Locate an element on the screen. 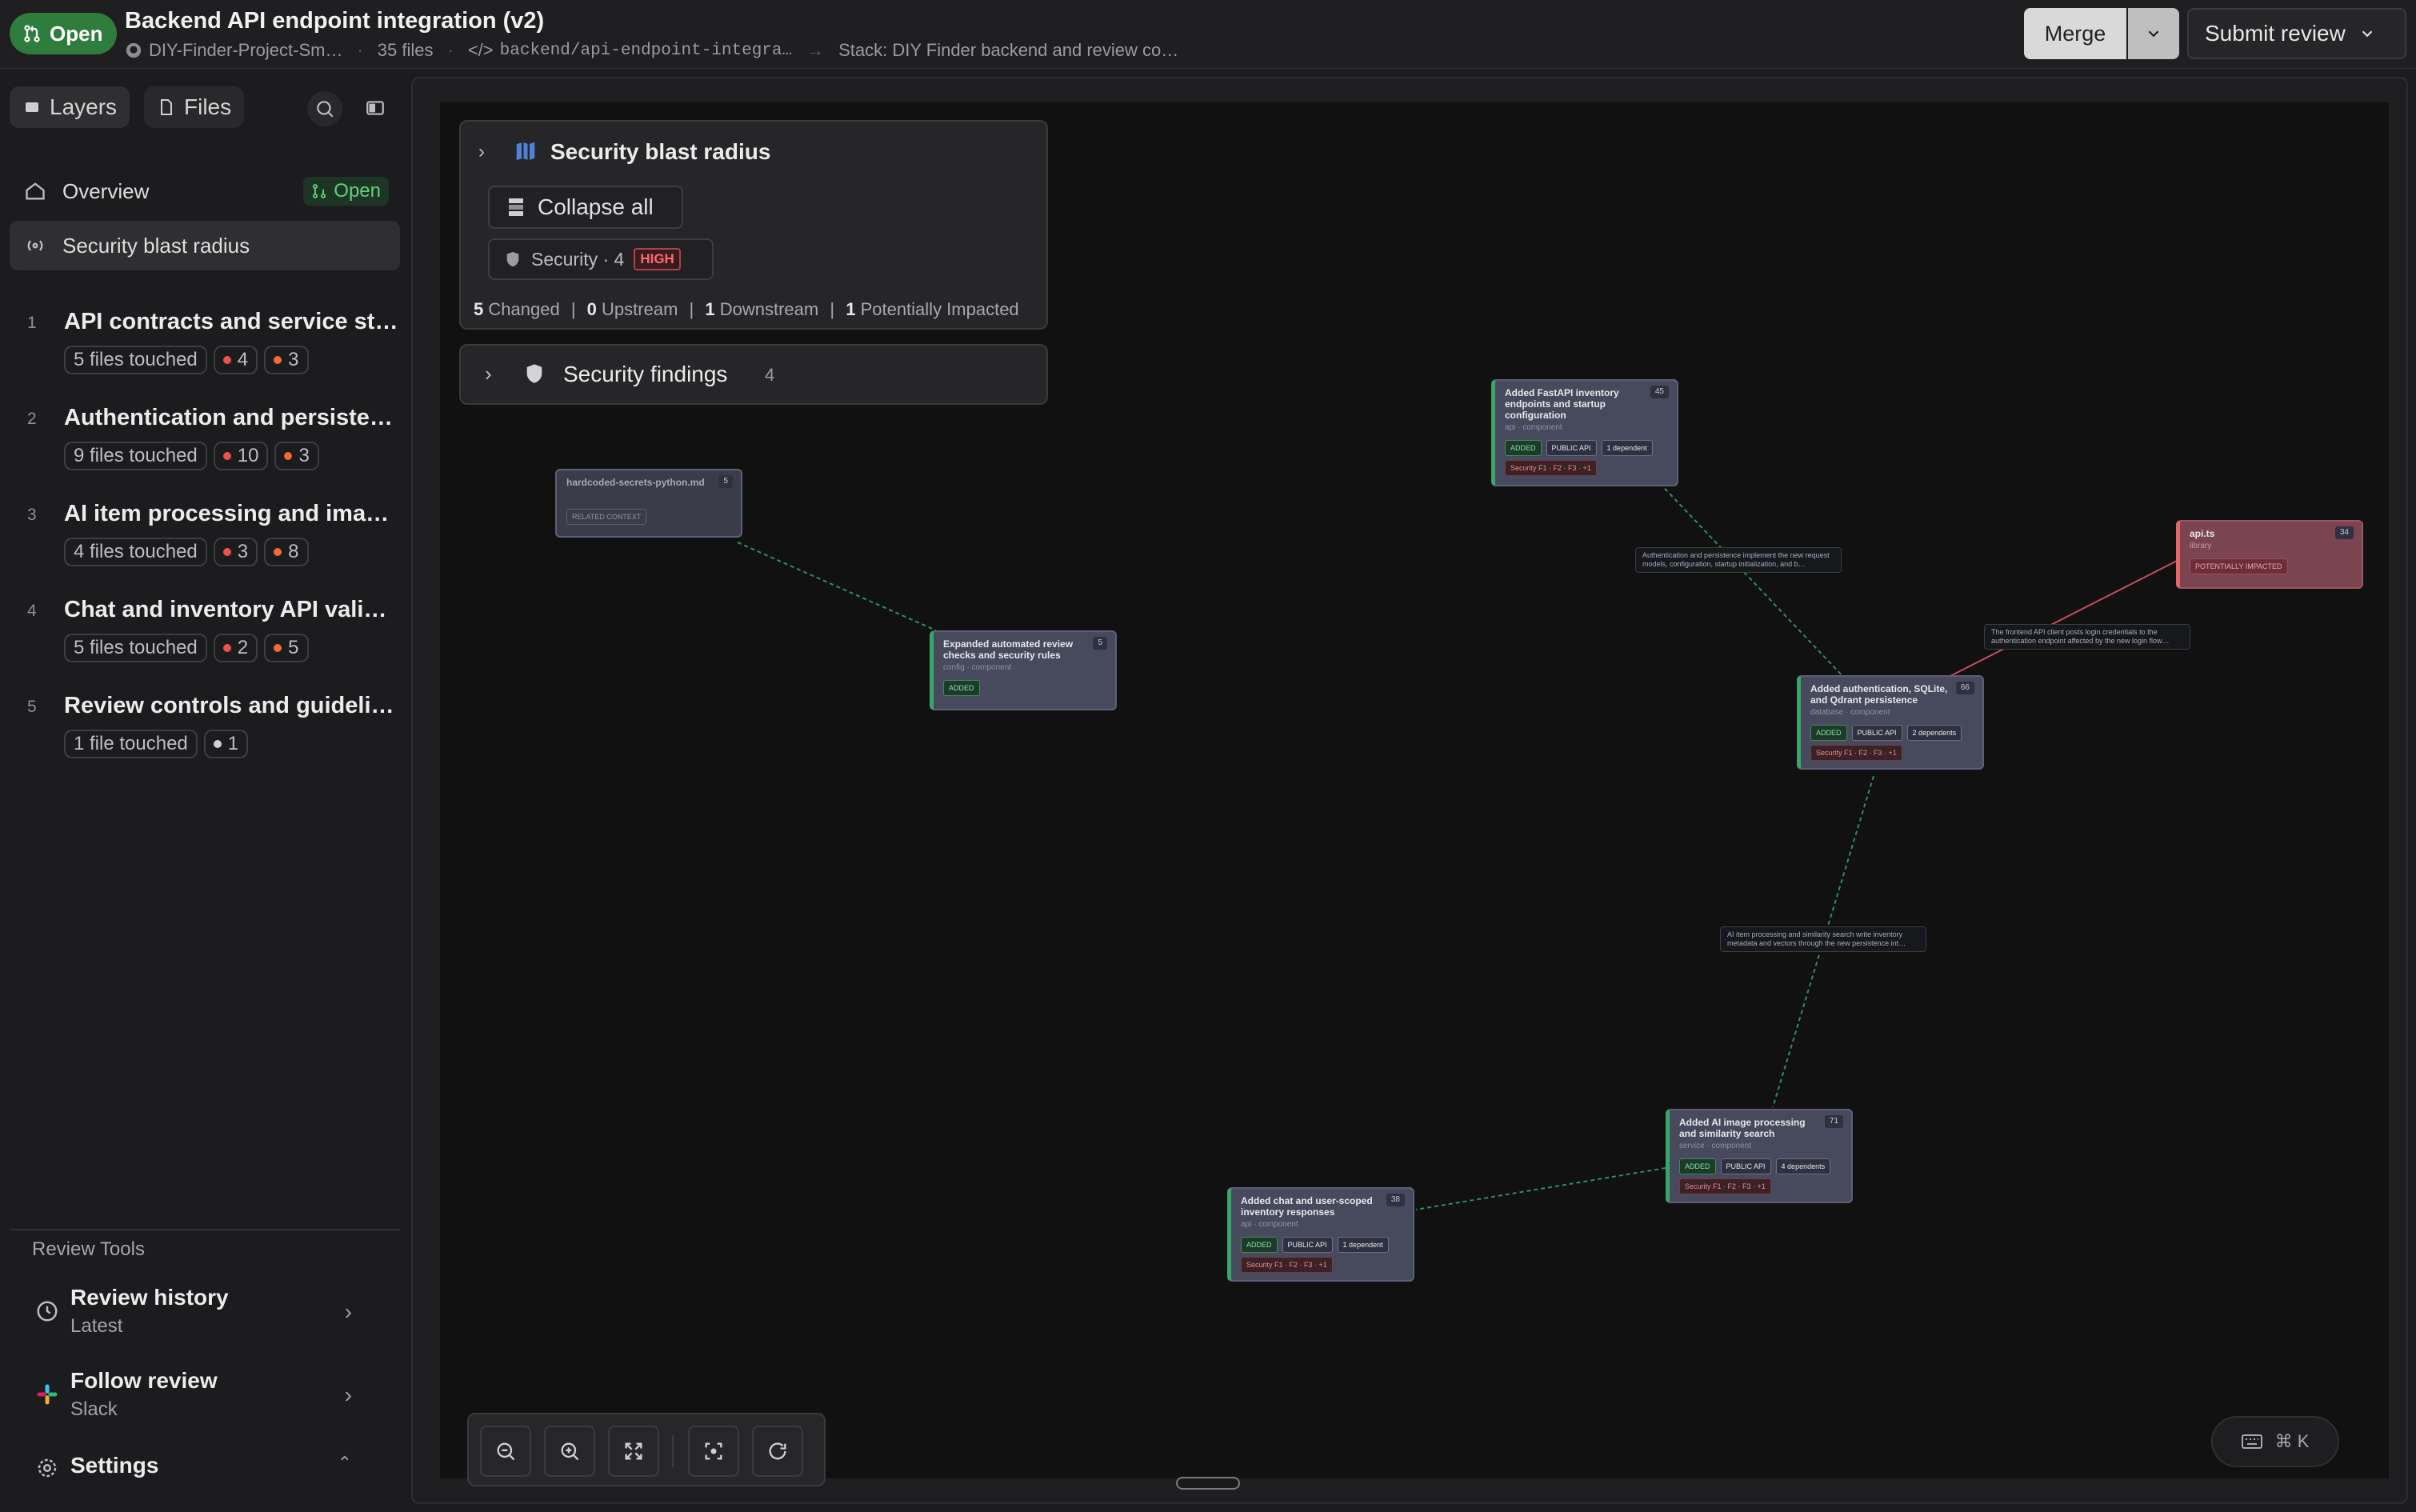  zoom-out-button is located at coordinates (505, 1451).